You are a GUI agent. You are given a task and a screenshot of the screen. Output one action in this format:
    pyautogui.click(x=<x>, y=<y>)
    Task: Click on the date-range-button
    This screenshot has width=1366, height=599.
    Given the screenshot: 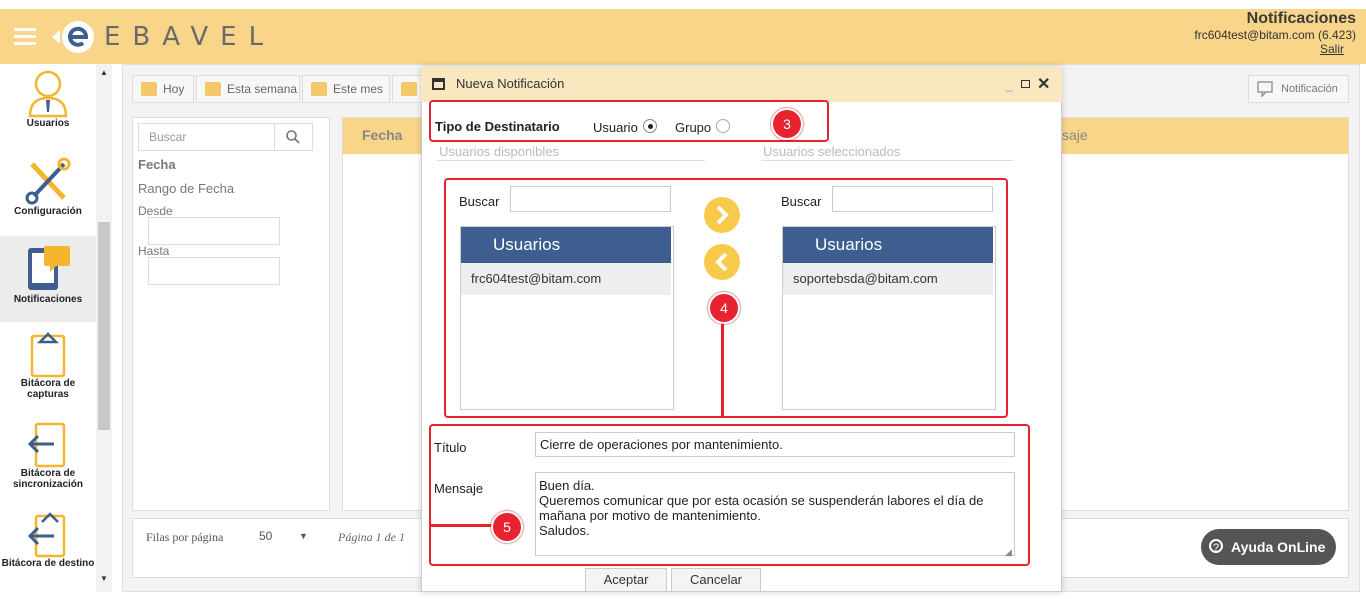 What is the action you would take?
    pyautogui.click(x=408, y=89)
    